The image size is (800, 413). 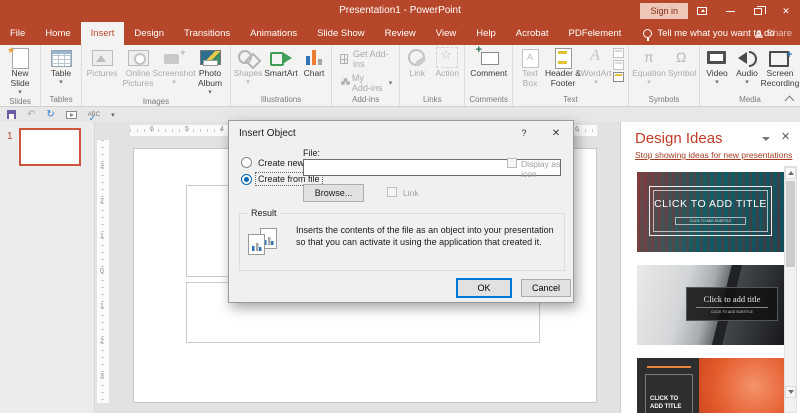 What do you see at coordinates (94, 117) in the screenshot?
I see `spelling-icon: ABC` at bounding box center [94, 117].